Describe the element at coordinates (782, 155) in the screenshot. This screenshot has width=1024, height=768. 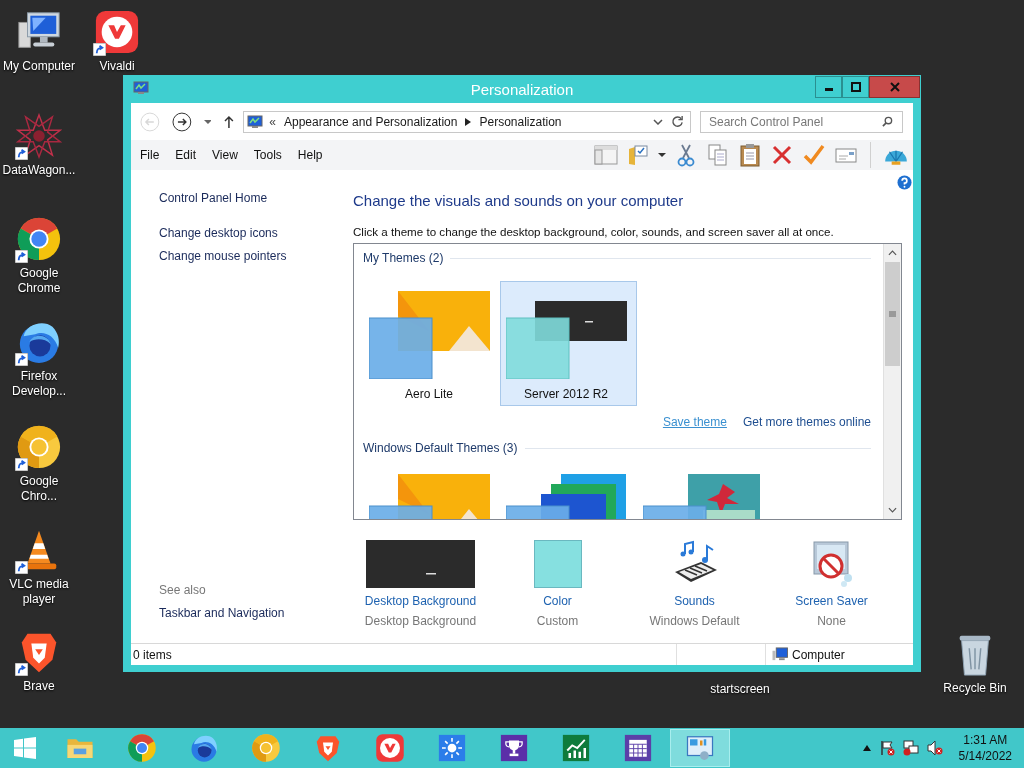
I see `delete-icon` at that location.